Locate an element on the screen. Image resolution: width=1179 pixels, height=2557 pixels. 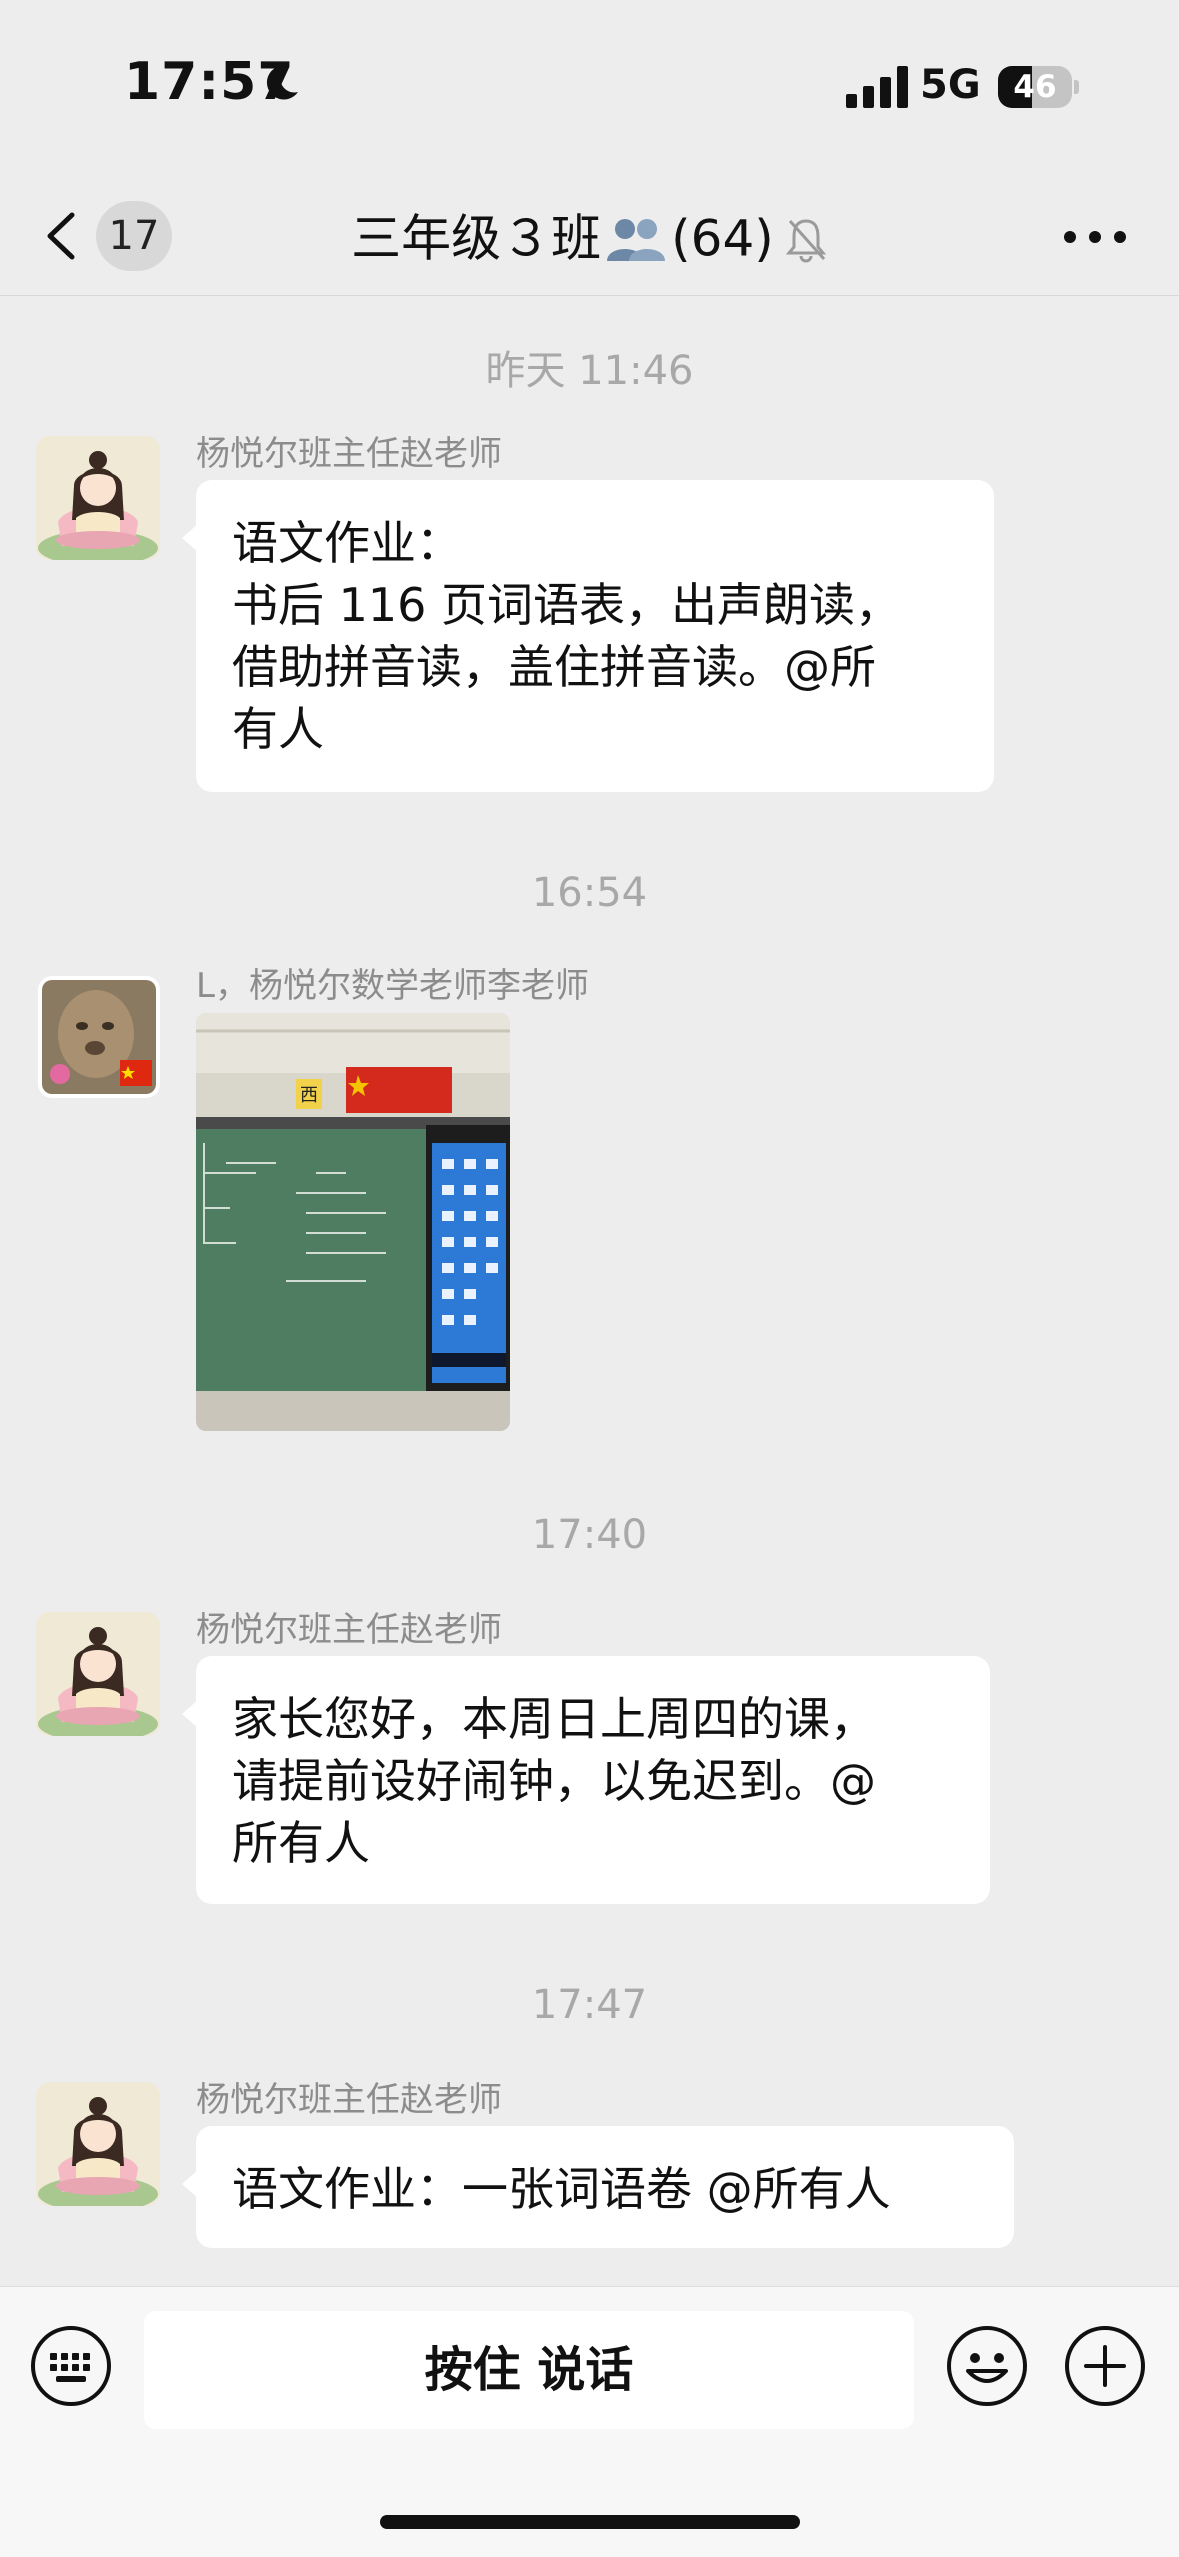
moon-icon is located at coordinates (282, 82).